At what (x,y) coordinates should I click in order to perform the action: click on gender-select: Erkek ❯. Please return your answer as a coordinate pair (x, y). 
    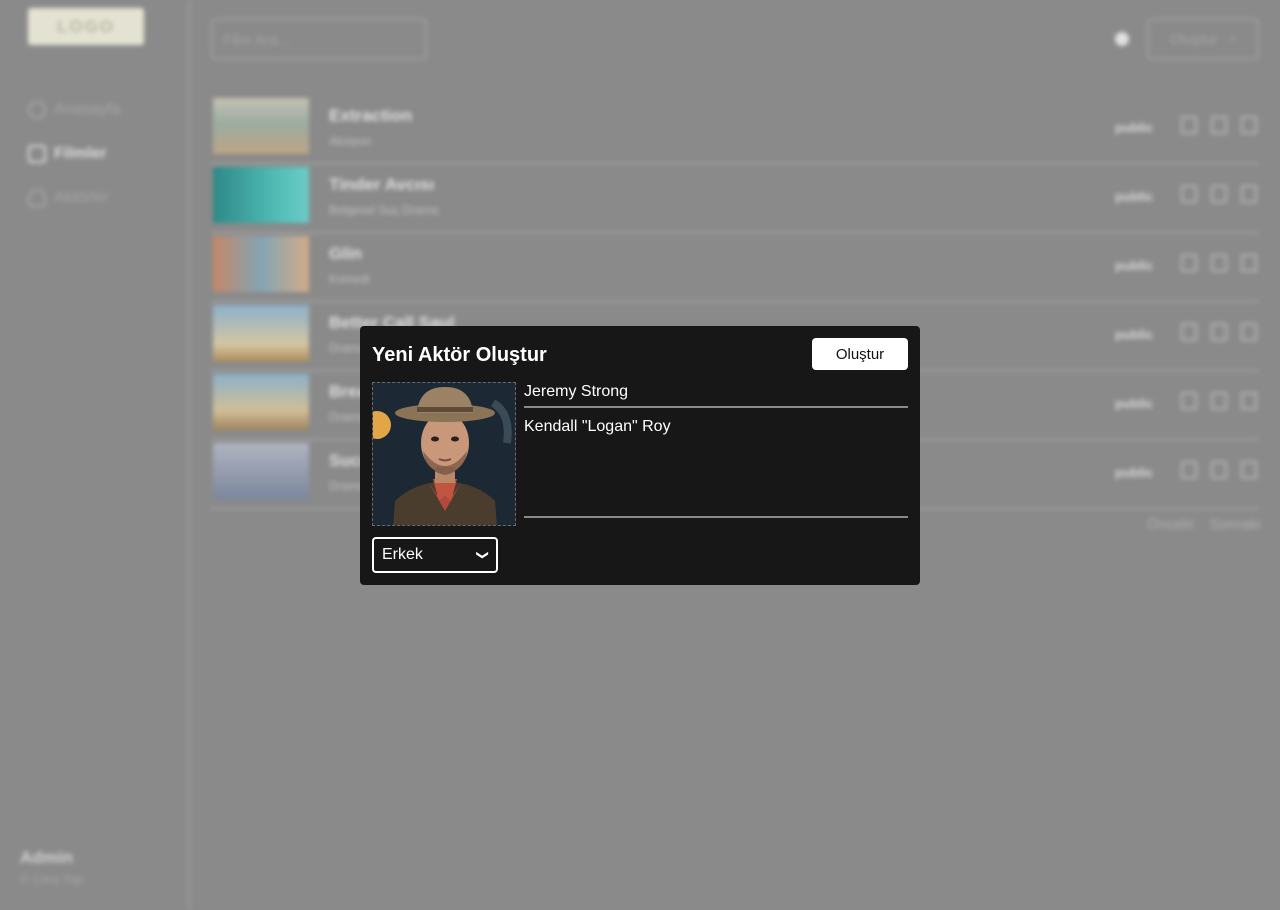
    Looking at the image, I should click on (435, 555).